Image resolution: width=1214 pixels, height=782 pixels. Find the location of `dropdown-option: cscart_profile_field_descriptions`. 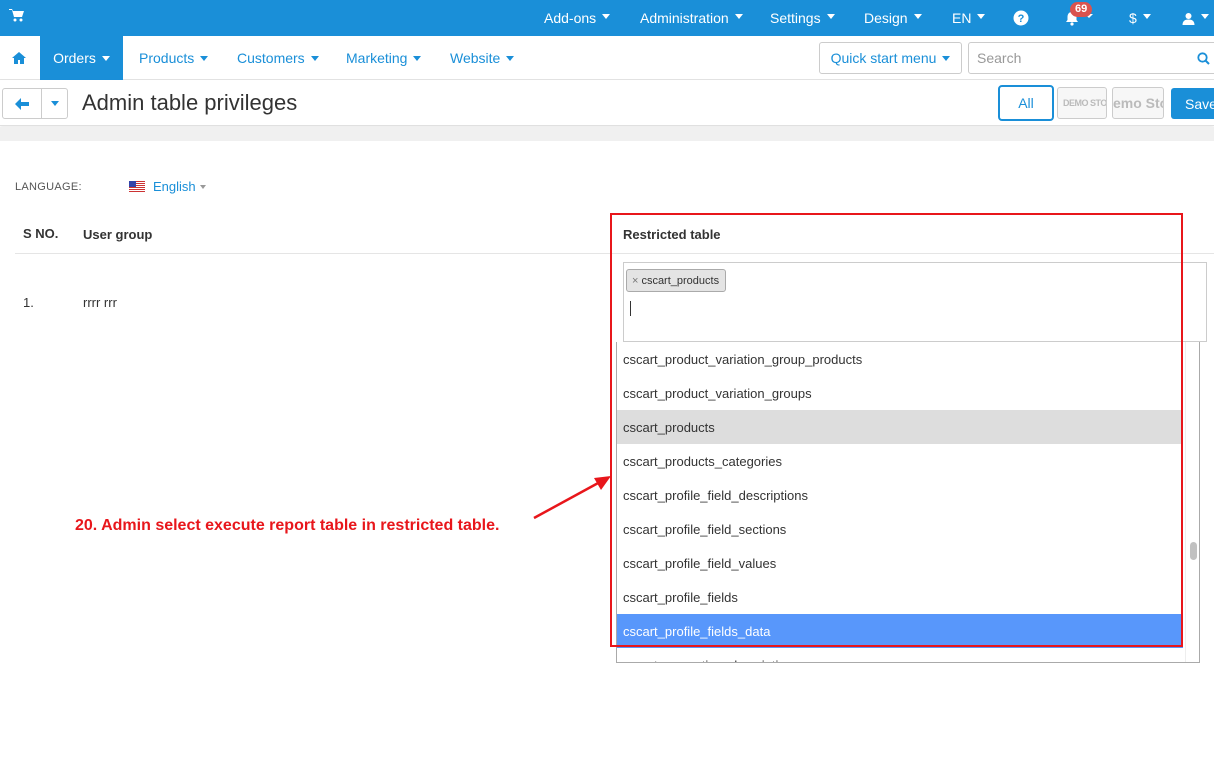

dropdown-option: cscart_profile_field_descriptions is located at coordinates (900, 495).